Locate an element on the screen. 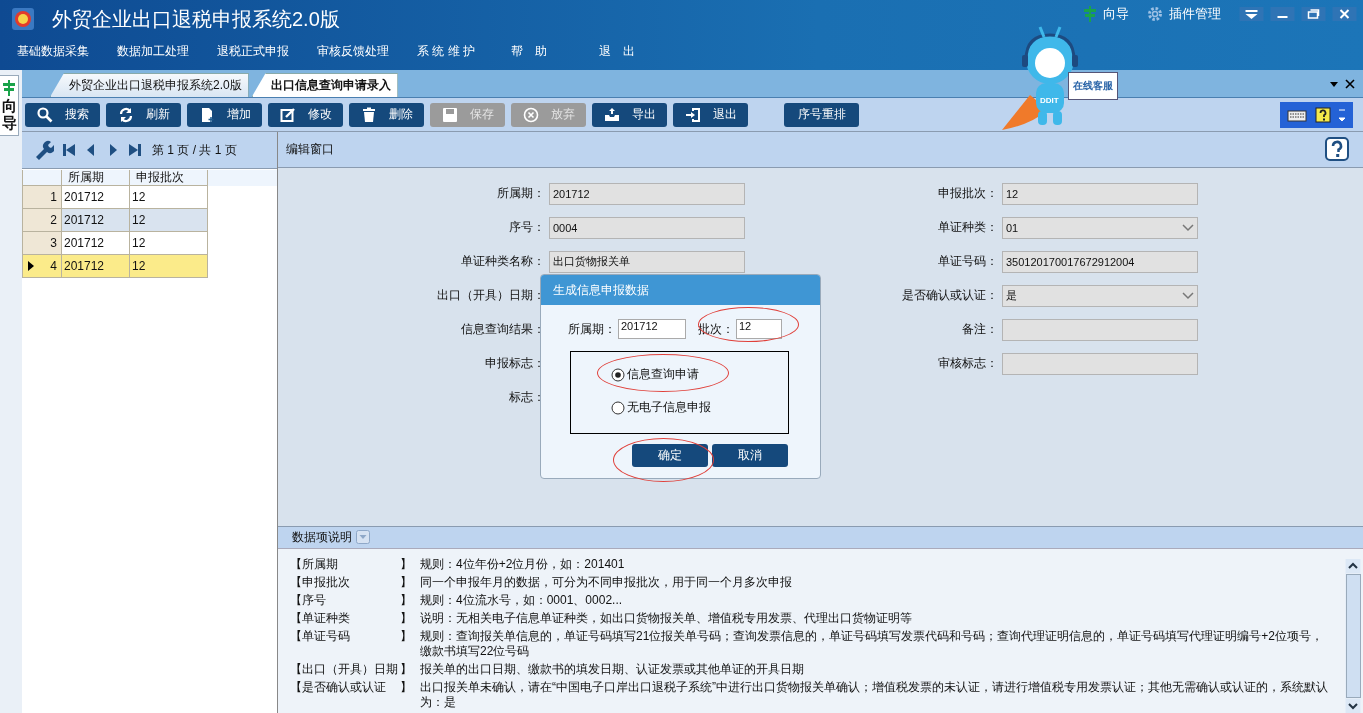 The width and height of the screenshot is (1363, 713). text-field: 出口货物报关单 is located at coordinates (647, 261).